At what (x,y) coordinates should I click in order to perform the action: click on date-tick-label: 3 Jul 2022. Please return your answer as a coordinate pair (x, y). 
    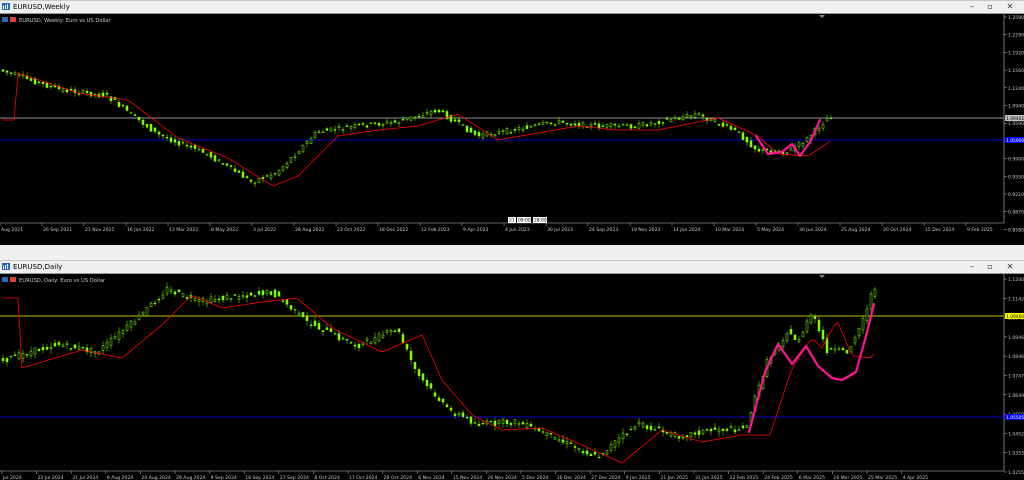
    Looking at the image, I should click on (264, 230).